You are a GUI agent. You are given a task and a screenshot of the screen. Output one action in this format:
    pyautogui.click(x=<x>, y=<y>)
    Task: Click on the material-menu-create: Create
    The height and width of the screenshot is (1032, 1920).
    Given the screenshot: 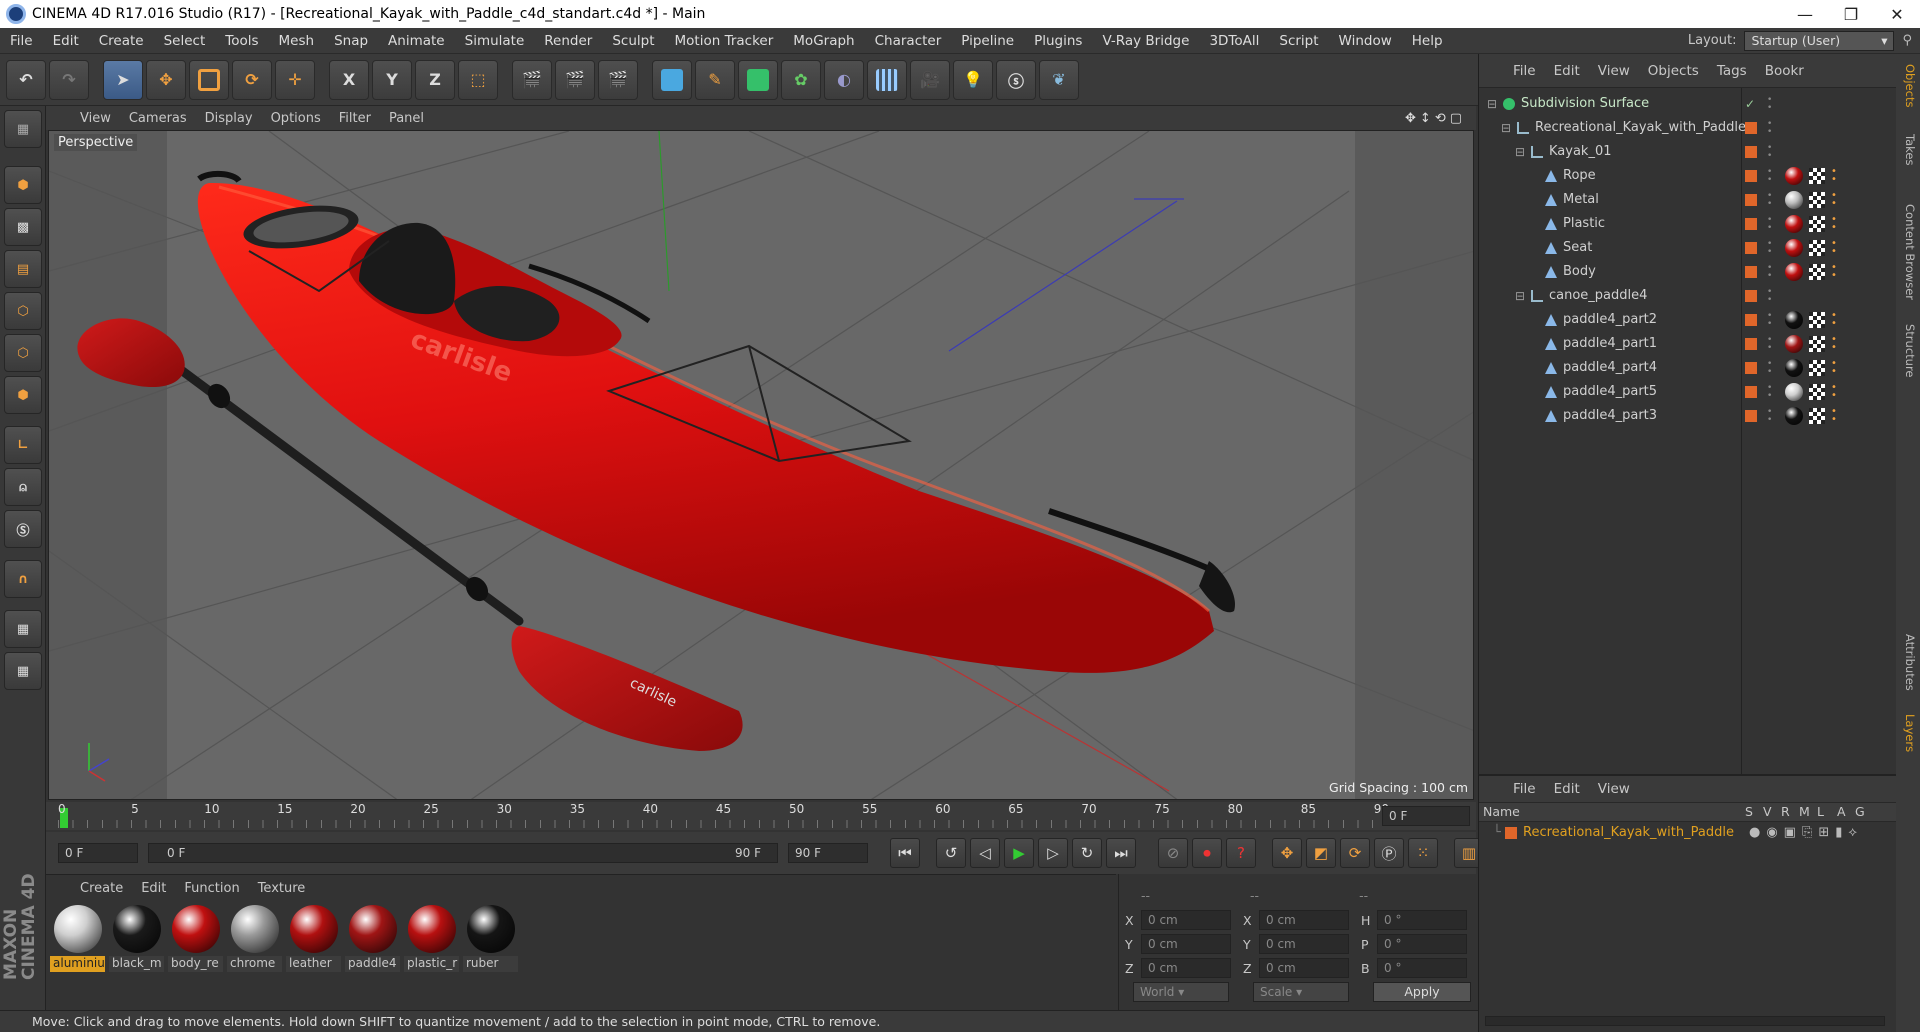 What is the action you would take?
    pyautogui.click(x=101, y=891)
    